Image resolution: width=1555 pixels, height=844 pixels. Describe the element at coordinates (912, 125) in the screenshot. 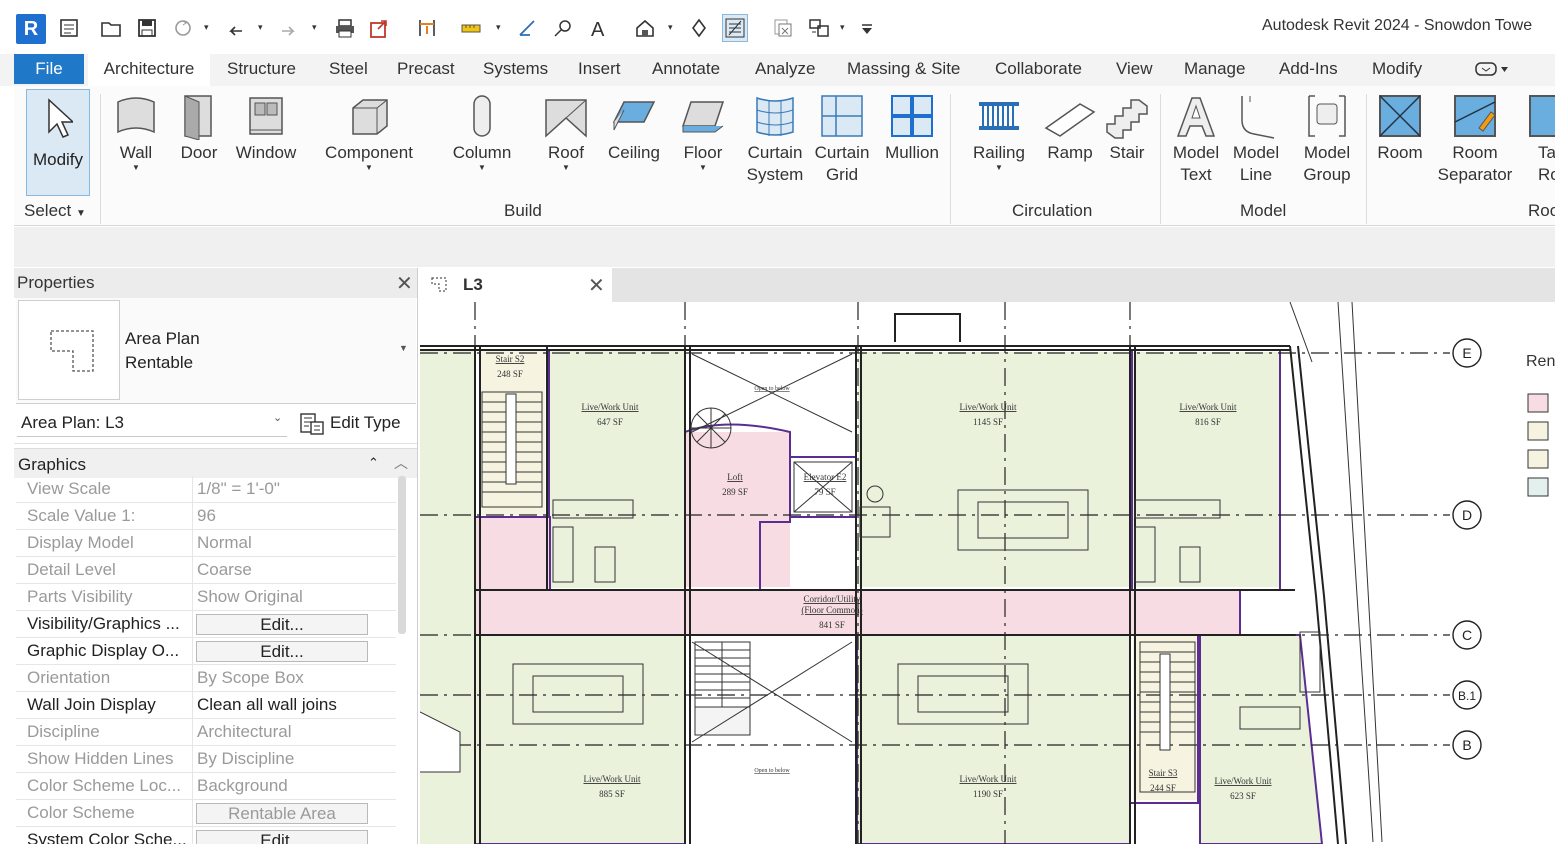

I see `mullion-tool: Mullion` at that location.